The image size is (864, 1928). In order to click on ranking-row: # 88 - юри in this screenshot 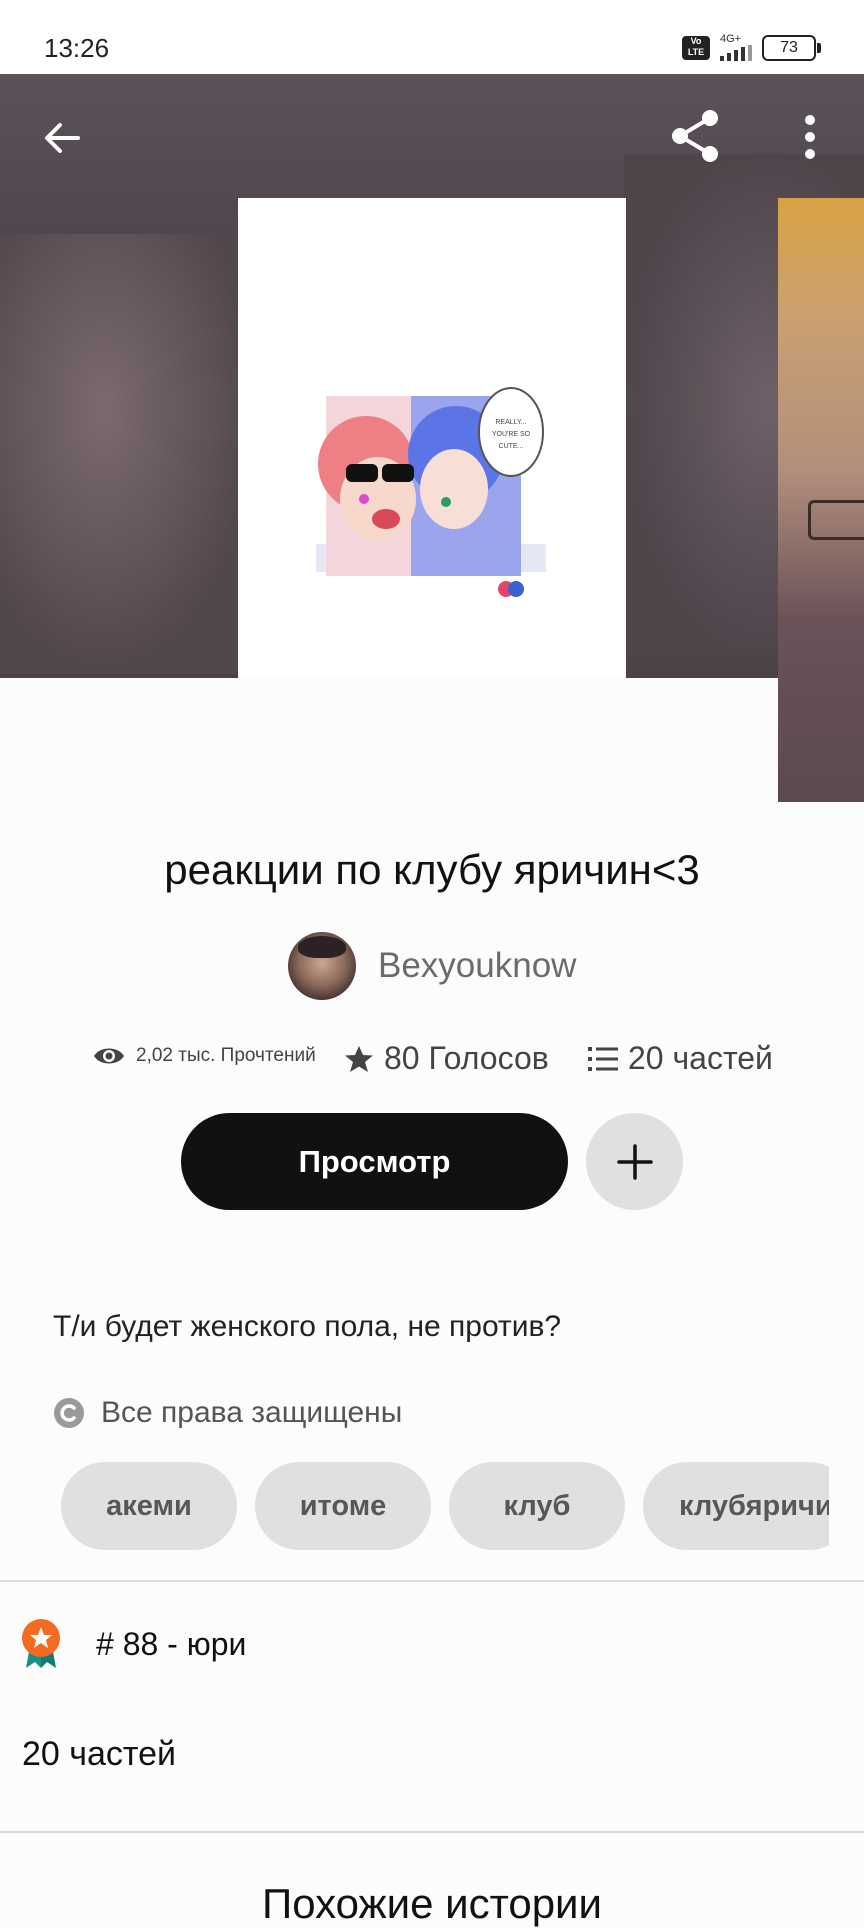, I will do `click(133, 1644)`.